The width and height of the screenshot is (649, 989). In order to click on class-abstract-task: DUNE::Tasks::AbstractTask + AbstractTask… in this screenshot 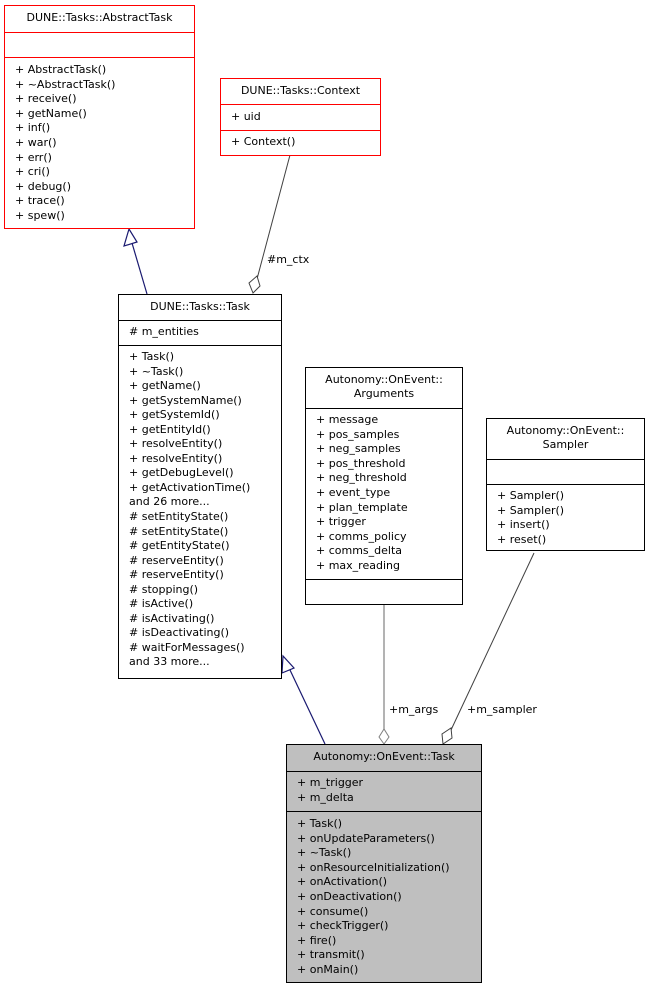, I will do `click(99, 117)`.